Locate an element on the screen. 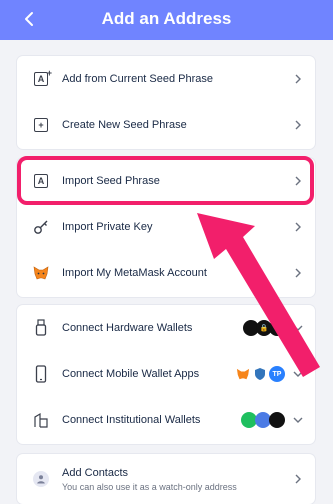  shield-logo-icon is located at coordinates (260, 374).